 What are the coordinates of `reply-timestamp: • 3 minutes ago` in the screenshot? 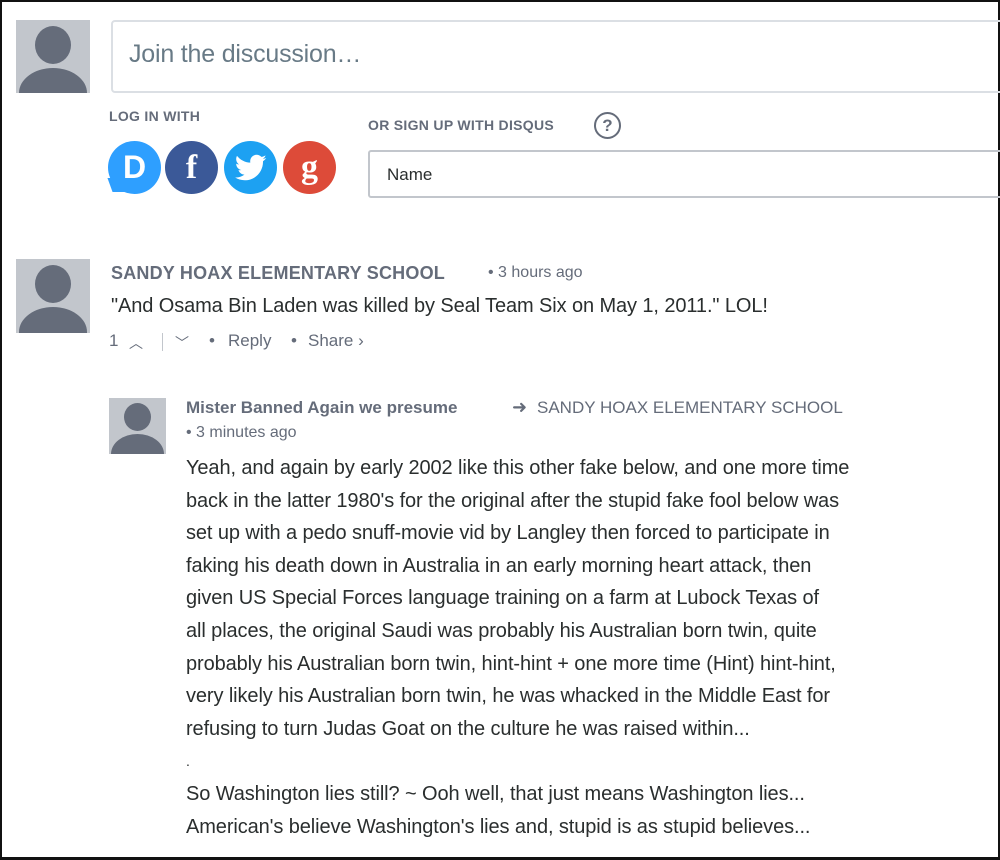 It's located at (241, 433).